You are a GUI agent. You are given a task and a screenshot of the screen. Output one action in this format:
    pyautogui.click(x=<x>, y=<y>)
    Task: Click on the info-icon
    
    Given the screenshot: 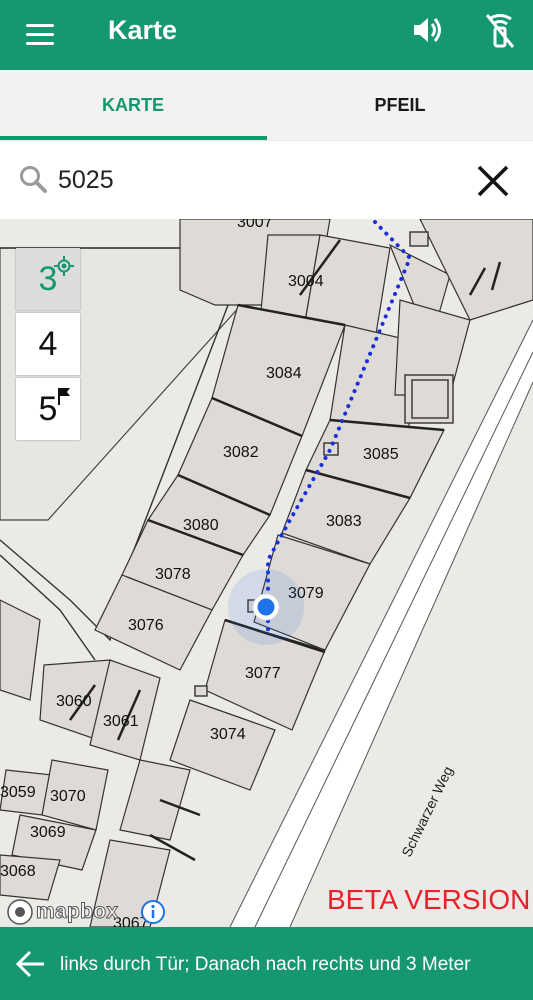 What is the action you would take?
    pyautogui.click(x=153, y=912)
    